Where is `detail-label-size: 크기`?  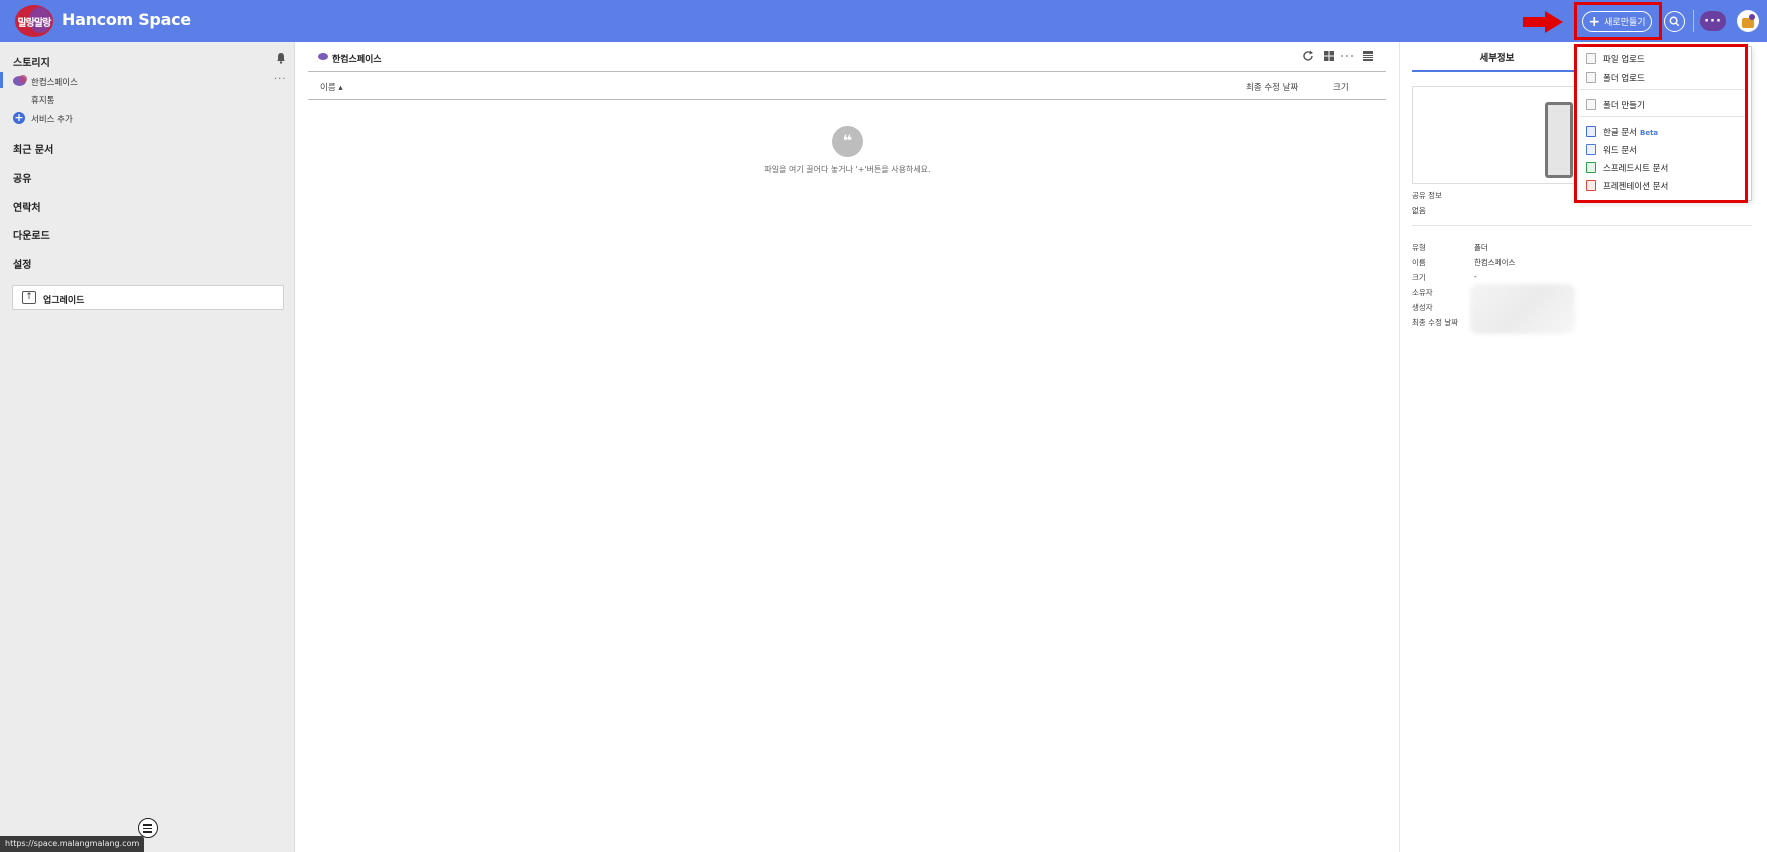 detail-label-size: 크기 is located at coordinates (1419, 277).